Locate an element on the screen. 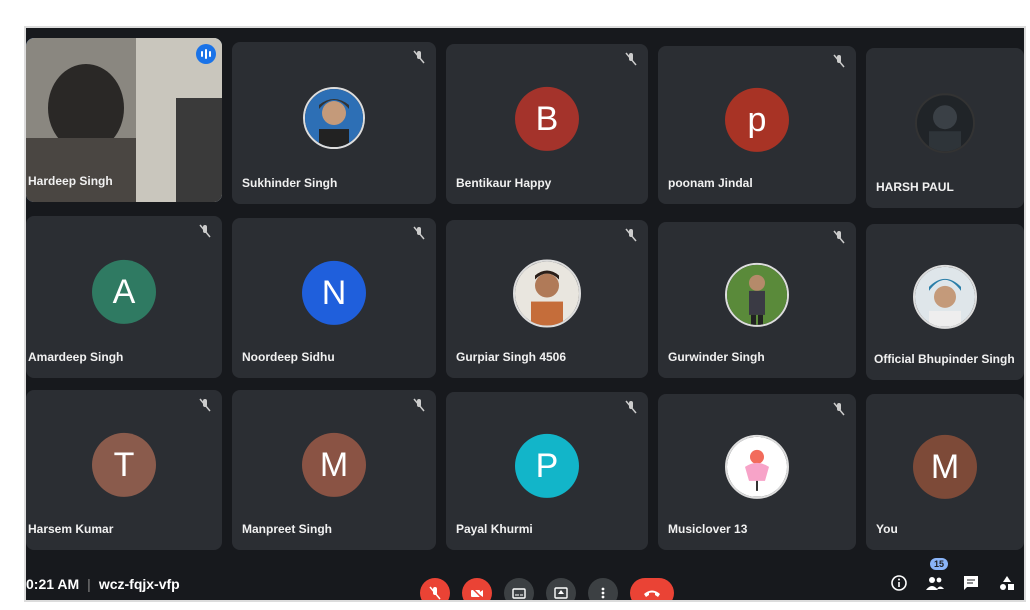  participant-name: Bentikaur Happy is located at coordinates (504, 183).